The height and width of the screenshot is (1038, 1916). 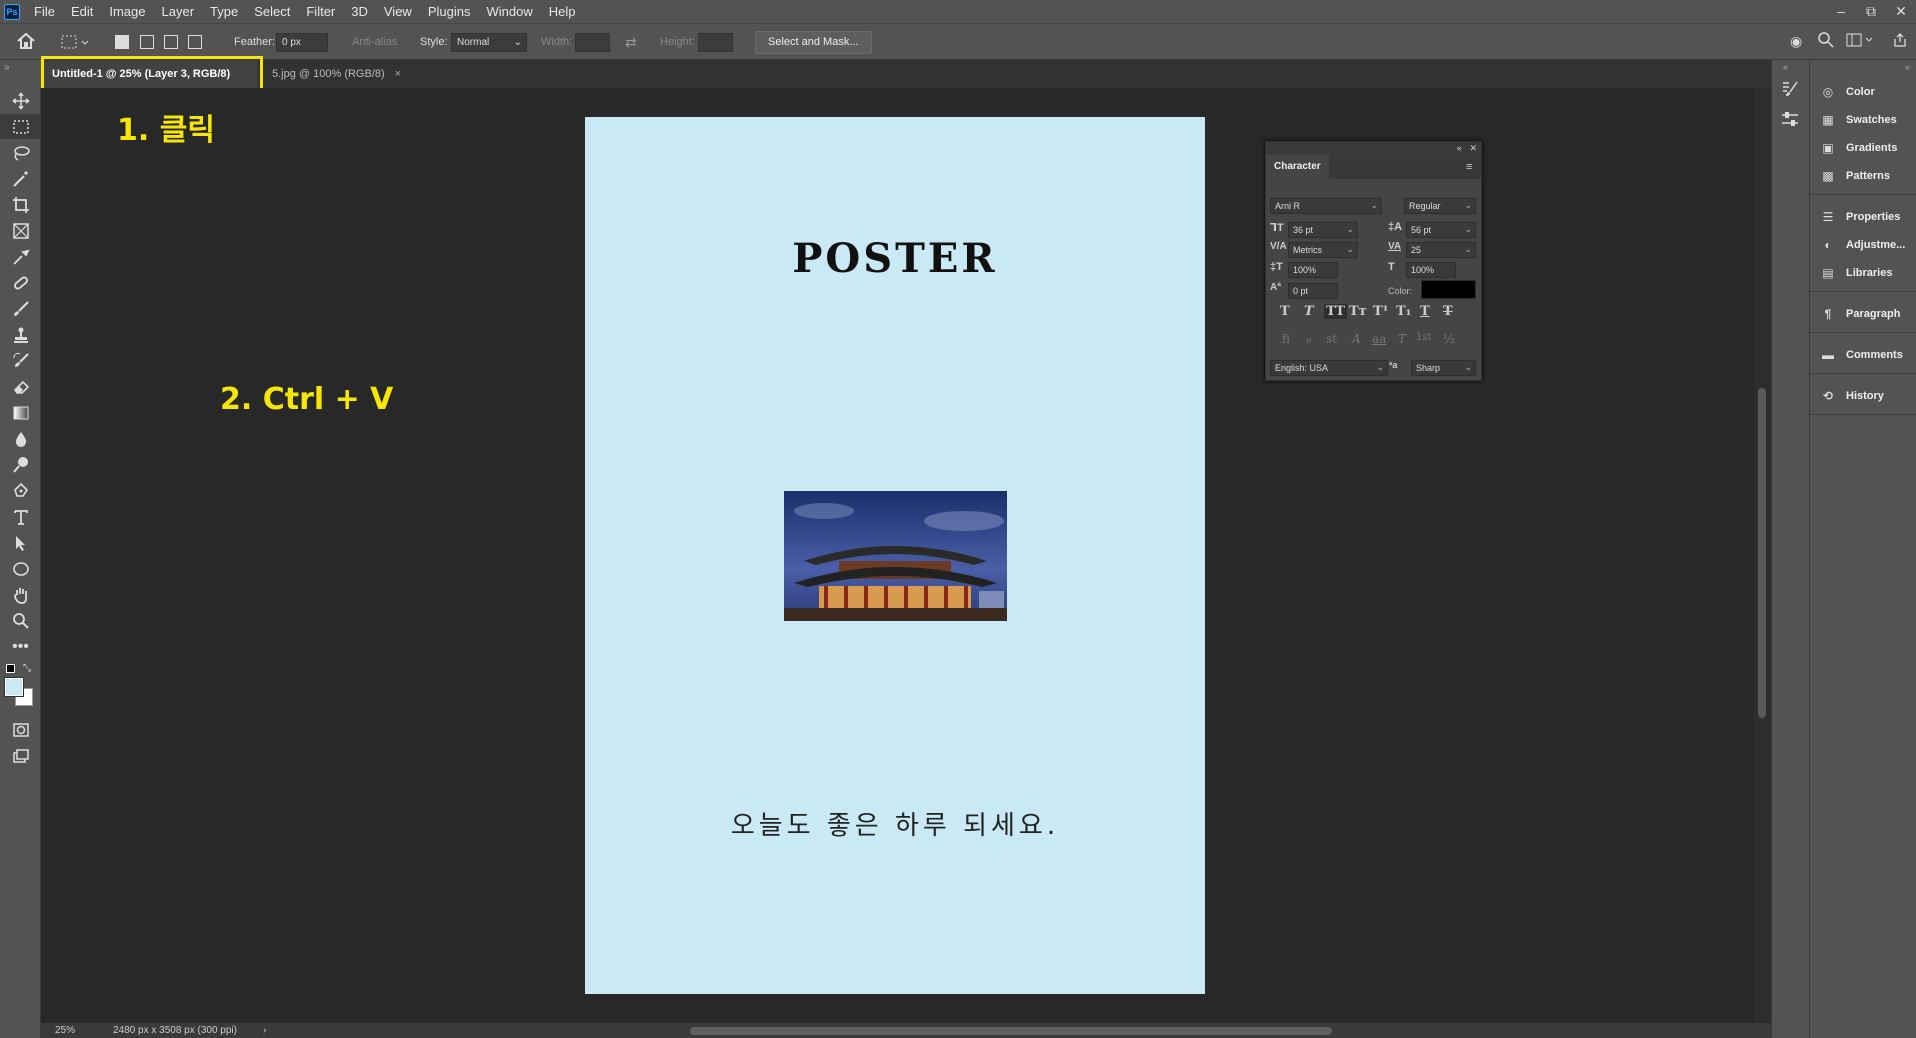 What do you see at coordinates (1863, 148) in the screenshot?
I see `panel-gradients: ▣ Gradients` at bounding box center [1863, 148].